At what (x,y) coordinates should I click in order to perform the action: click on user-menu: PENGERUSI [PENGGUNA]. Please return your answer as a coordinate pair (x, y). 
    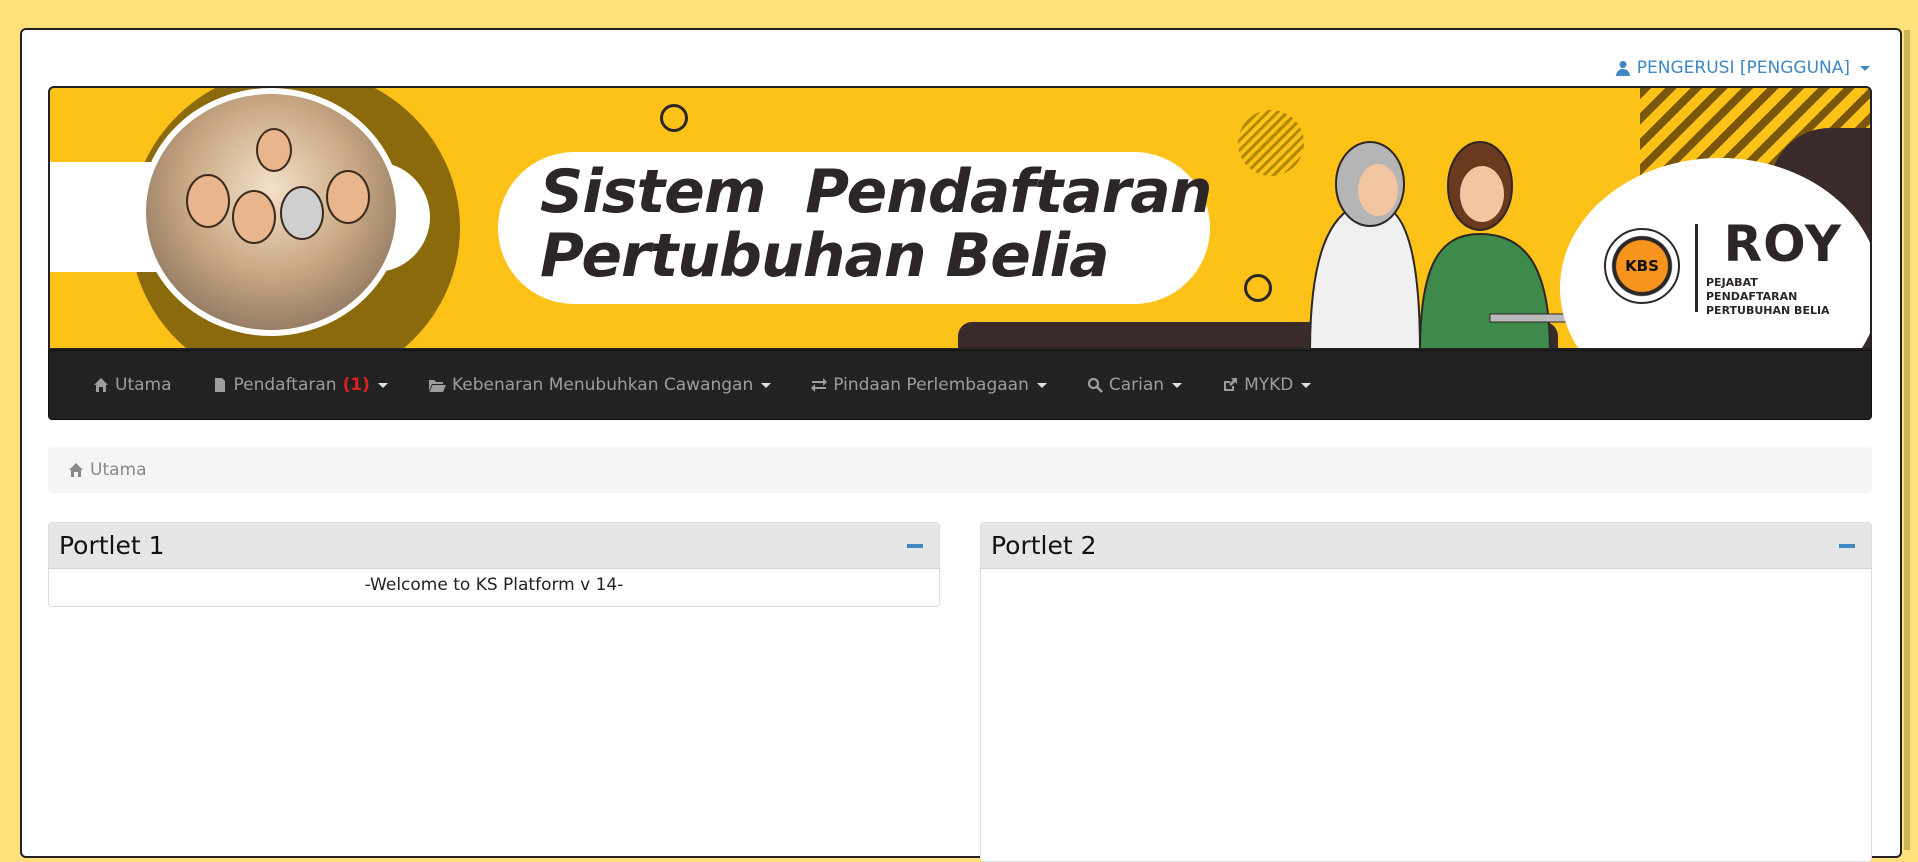
    Looking at the image, I should click on (1742, 68).